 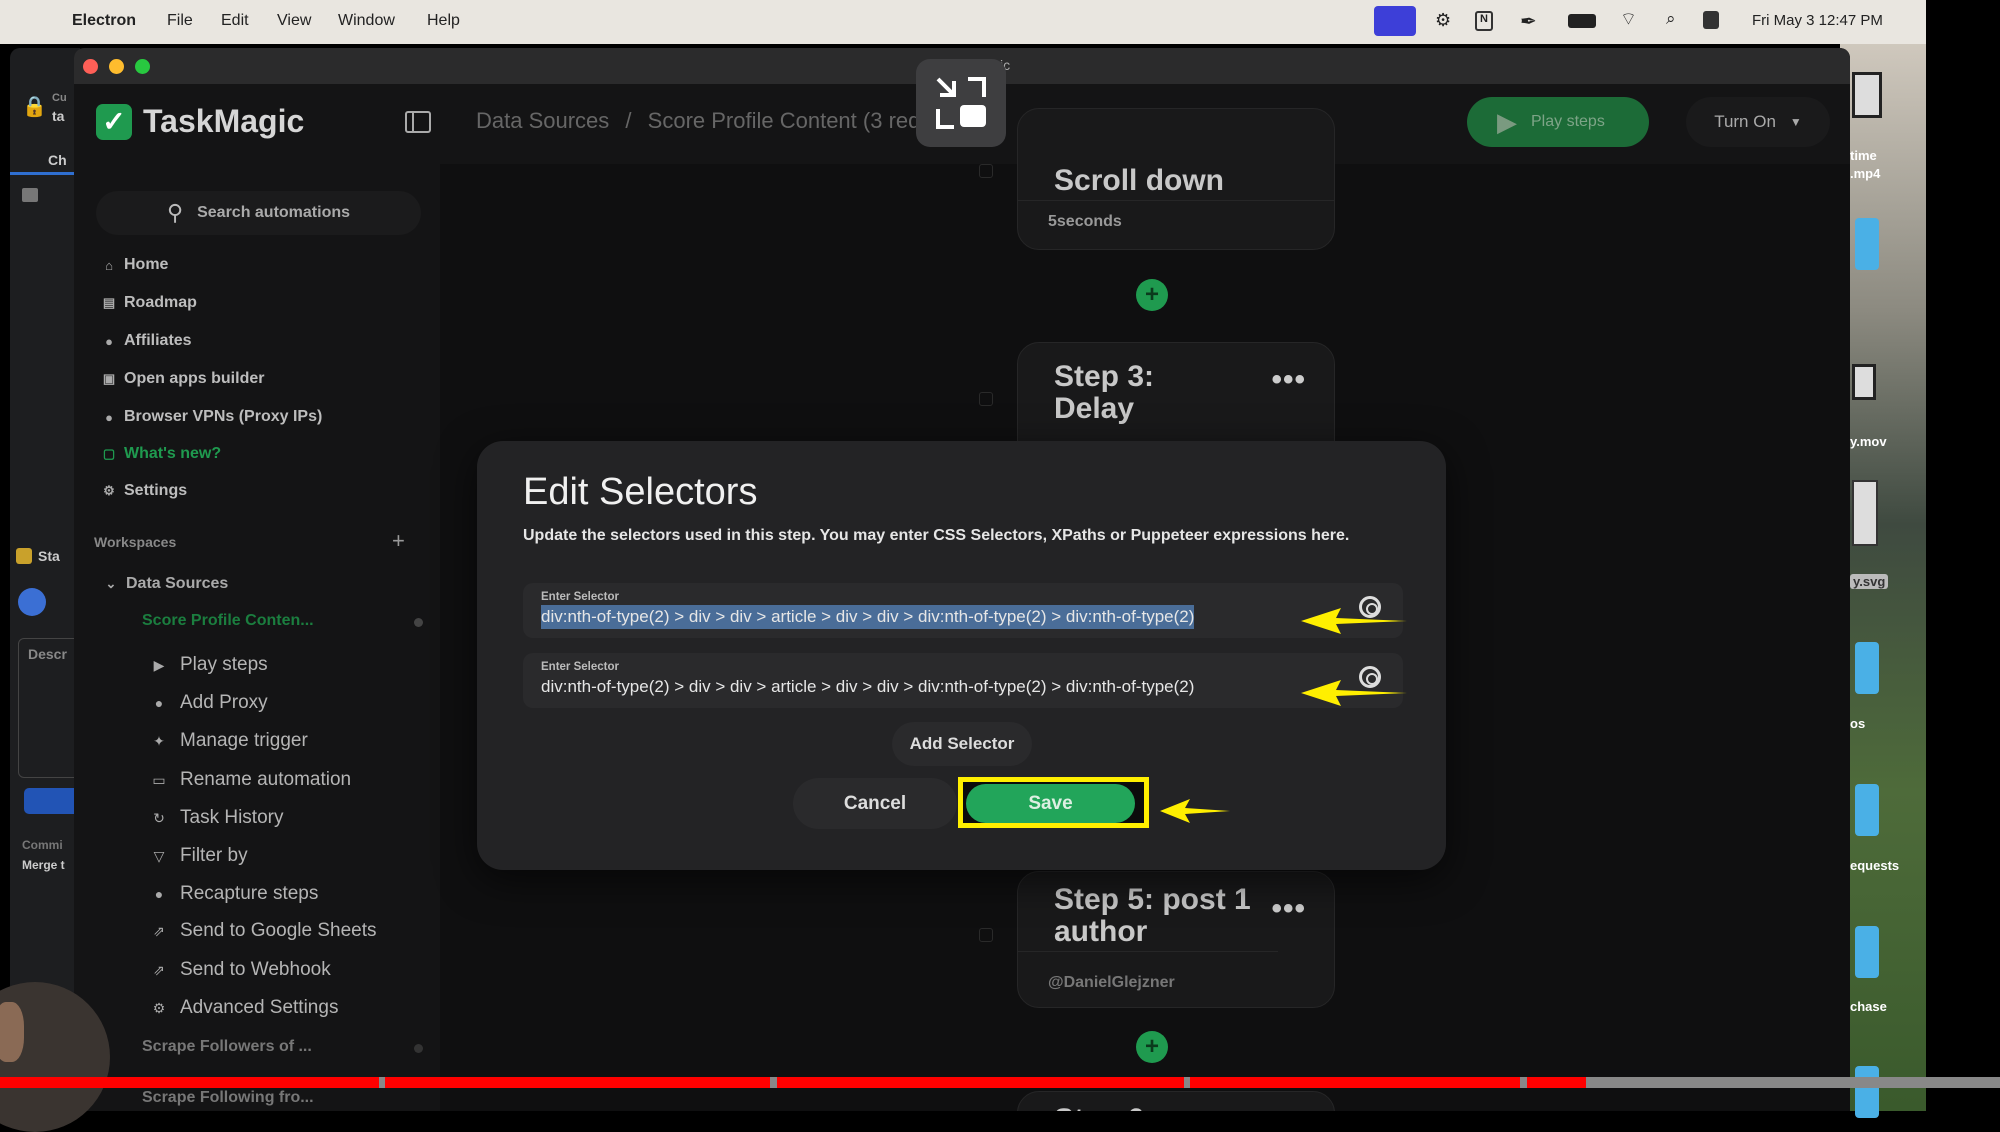 I want to click on submenu-label: Play steps, so click(x=224, y=664).